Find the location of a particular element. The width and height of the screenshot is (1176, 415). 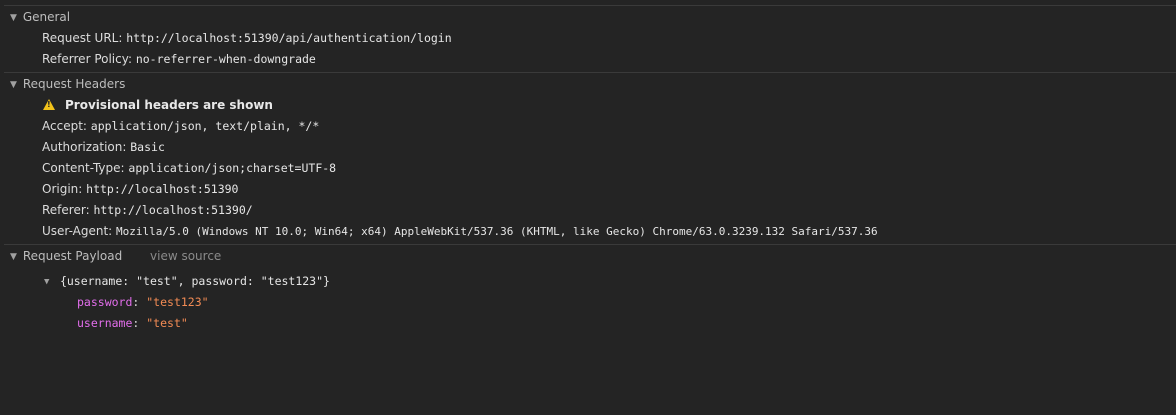

request-payload-section-header: ▼ Request Payload view source is located at coordinates (590, 256).